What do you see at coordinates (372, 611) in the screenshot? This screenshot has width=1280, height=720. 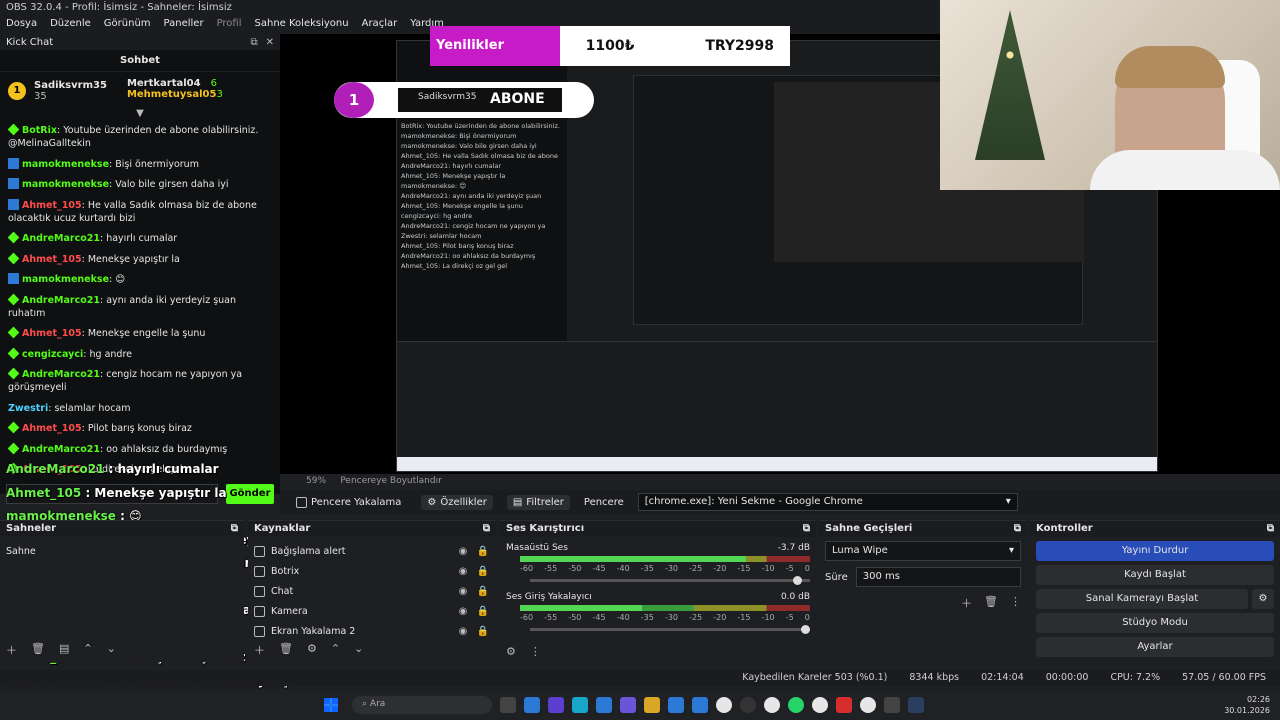 I see `source-item: Kamera ◉ 🔒` at bounding box center [372, 611].